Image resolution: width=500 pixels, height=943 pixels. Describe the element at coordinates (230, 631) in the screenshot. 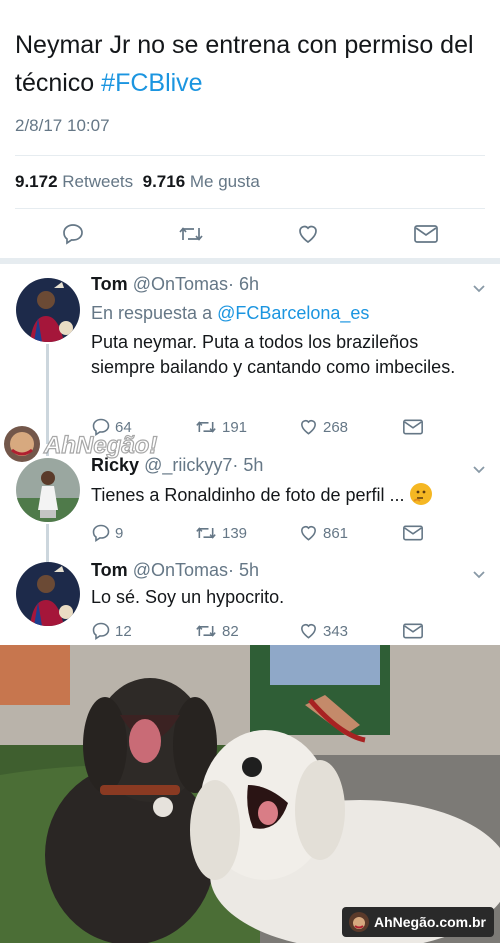

I see `retweet-count: 82` at that location.